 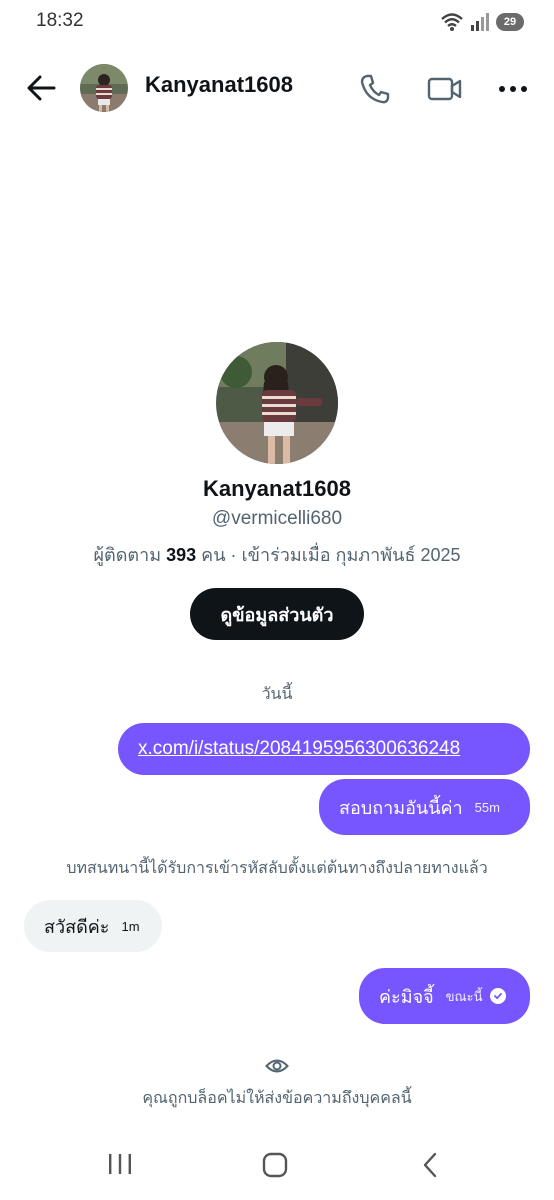 What do you see at coordinates (277, 488) in the screenshot?
I see `profile-name: Kanyanat1608` at bounding box center [277, 488].